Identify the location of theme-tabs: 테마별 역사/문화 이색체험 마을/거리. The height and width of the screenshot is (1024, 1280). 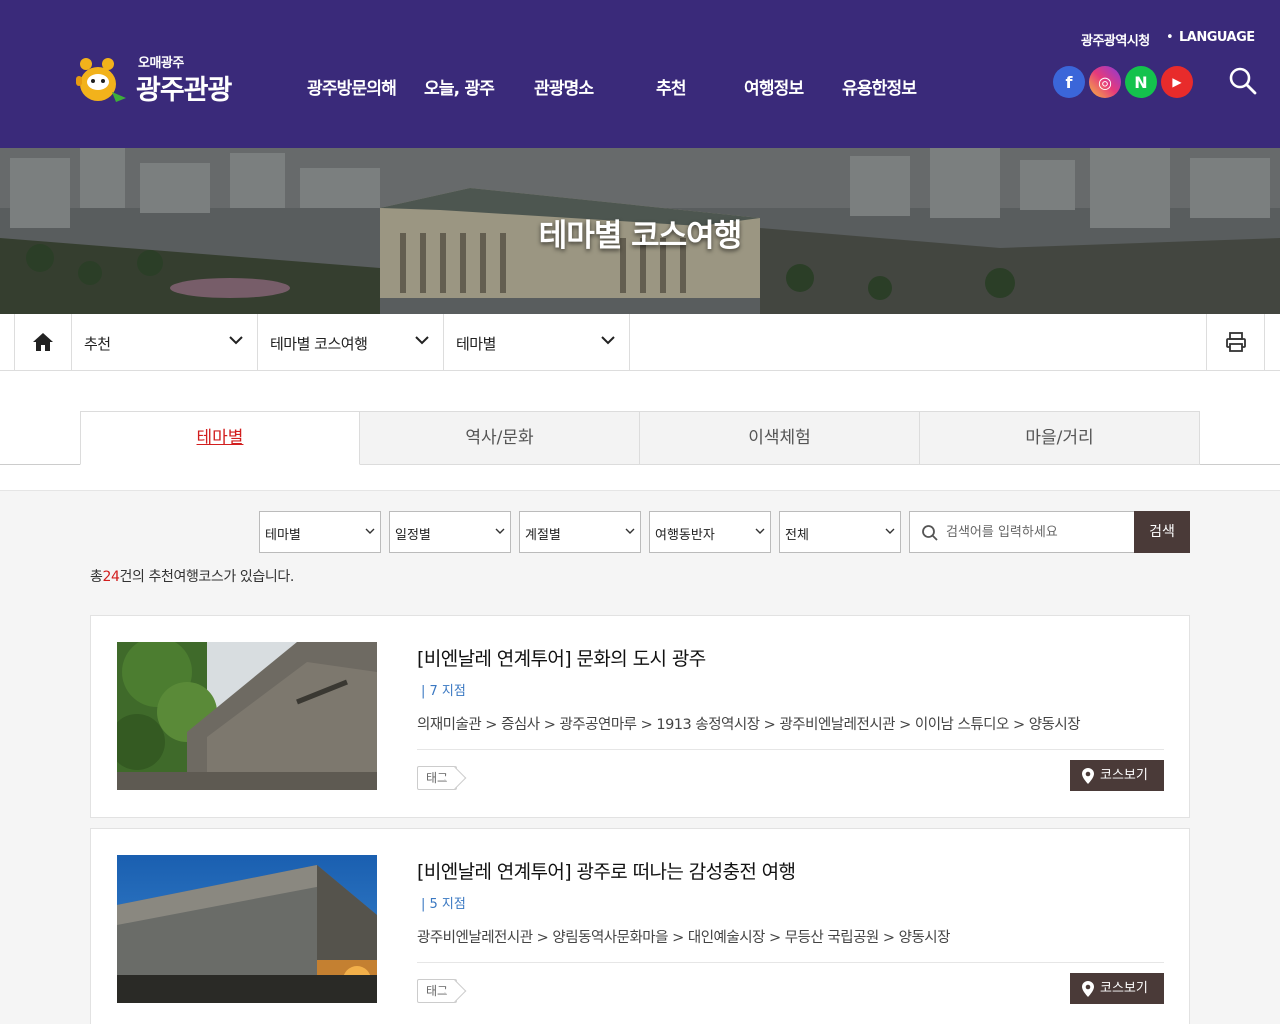
(640, 431).